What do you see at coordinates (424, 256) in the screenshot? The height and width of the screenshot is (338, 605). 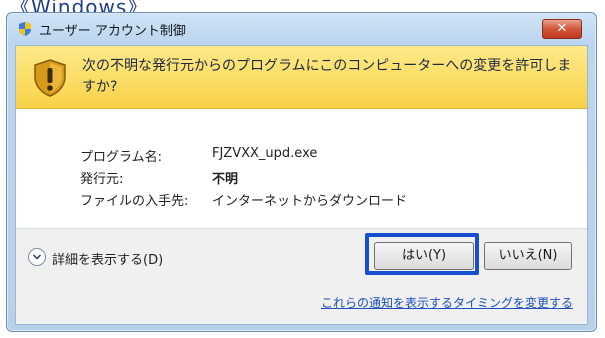 I see `yes-button: はい(Y)` at bounding box center [424, 256].